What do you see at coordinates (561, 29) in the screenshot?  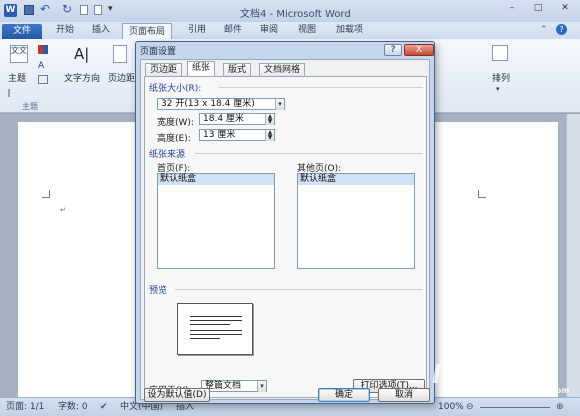 I see `help-icon: ?` at bounding box center [561, 29].